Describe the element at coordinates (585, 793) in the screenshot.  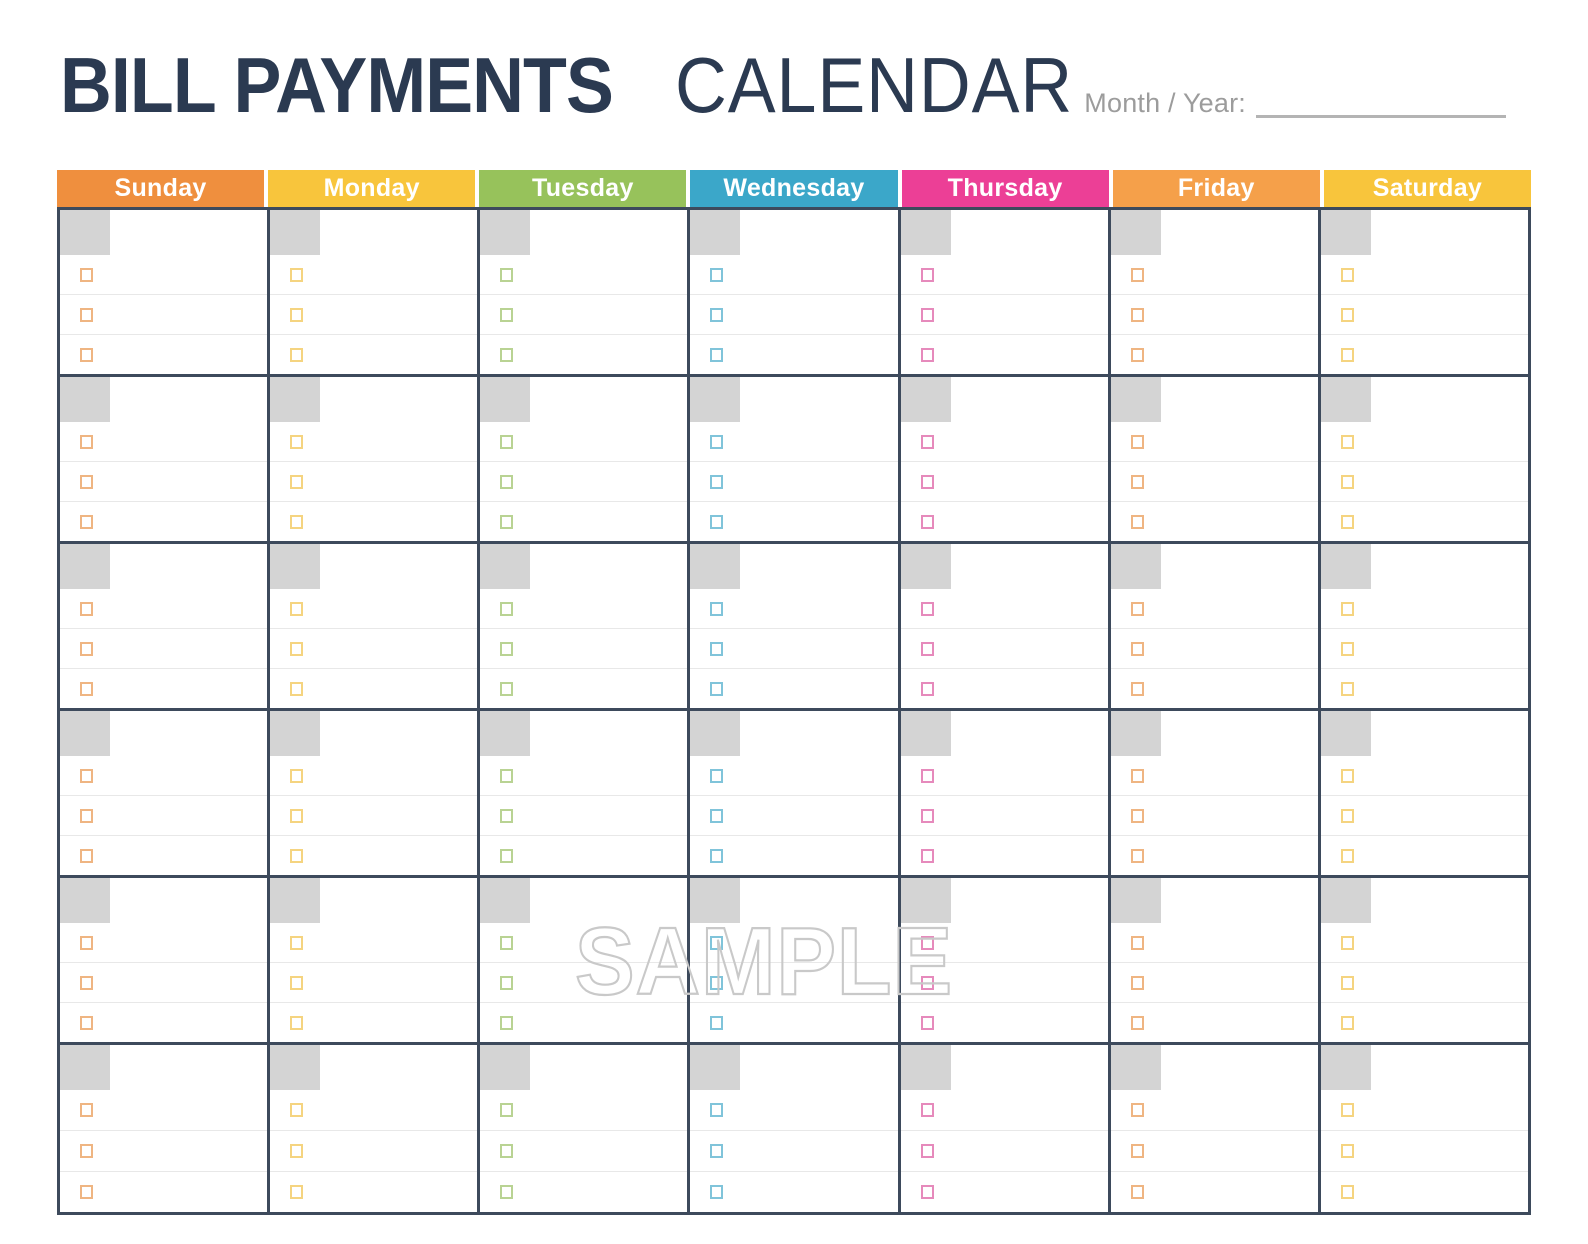
I see `day-cell-tuesday` at that location.